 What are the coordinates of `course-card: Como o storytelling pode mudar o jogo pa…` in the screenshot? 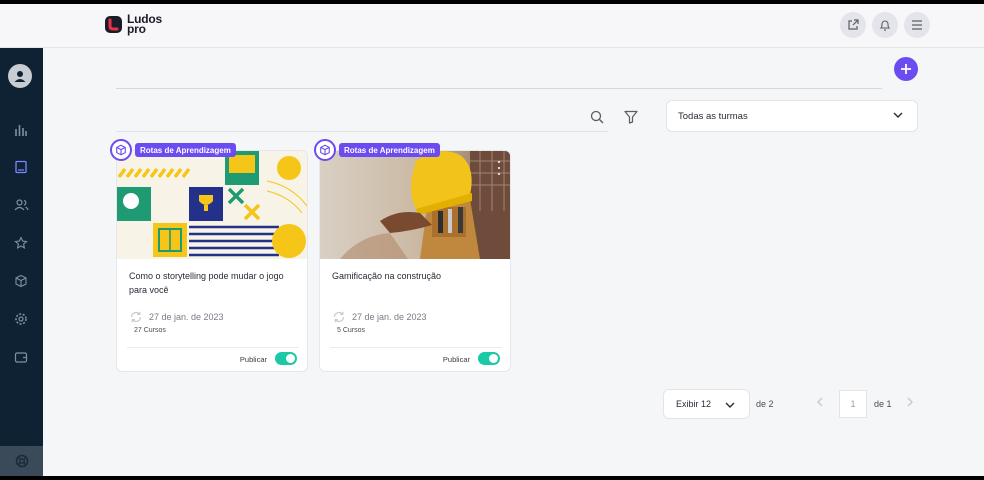 It's located at (212, 261).